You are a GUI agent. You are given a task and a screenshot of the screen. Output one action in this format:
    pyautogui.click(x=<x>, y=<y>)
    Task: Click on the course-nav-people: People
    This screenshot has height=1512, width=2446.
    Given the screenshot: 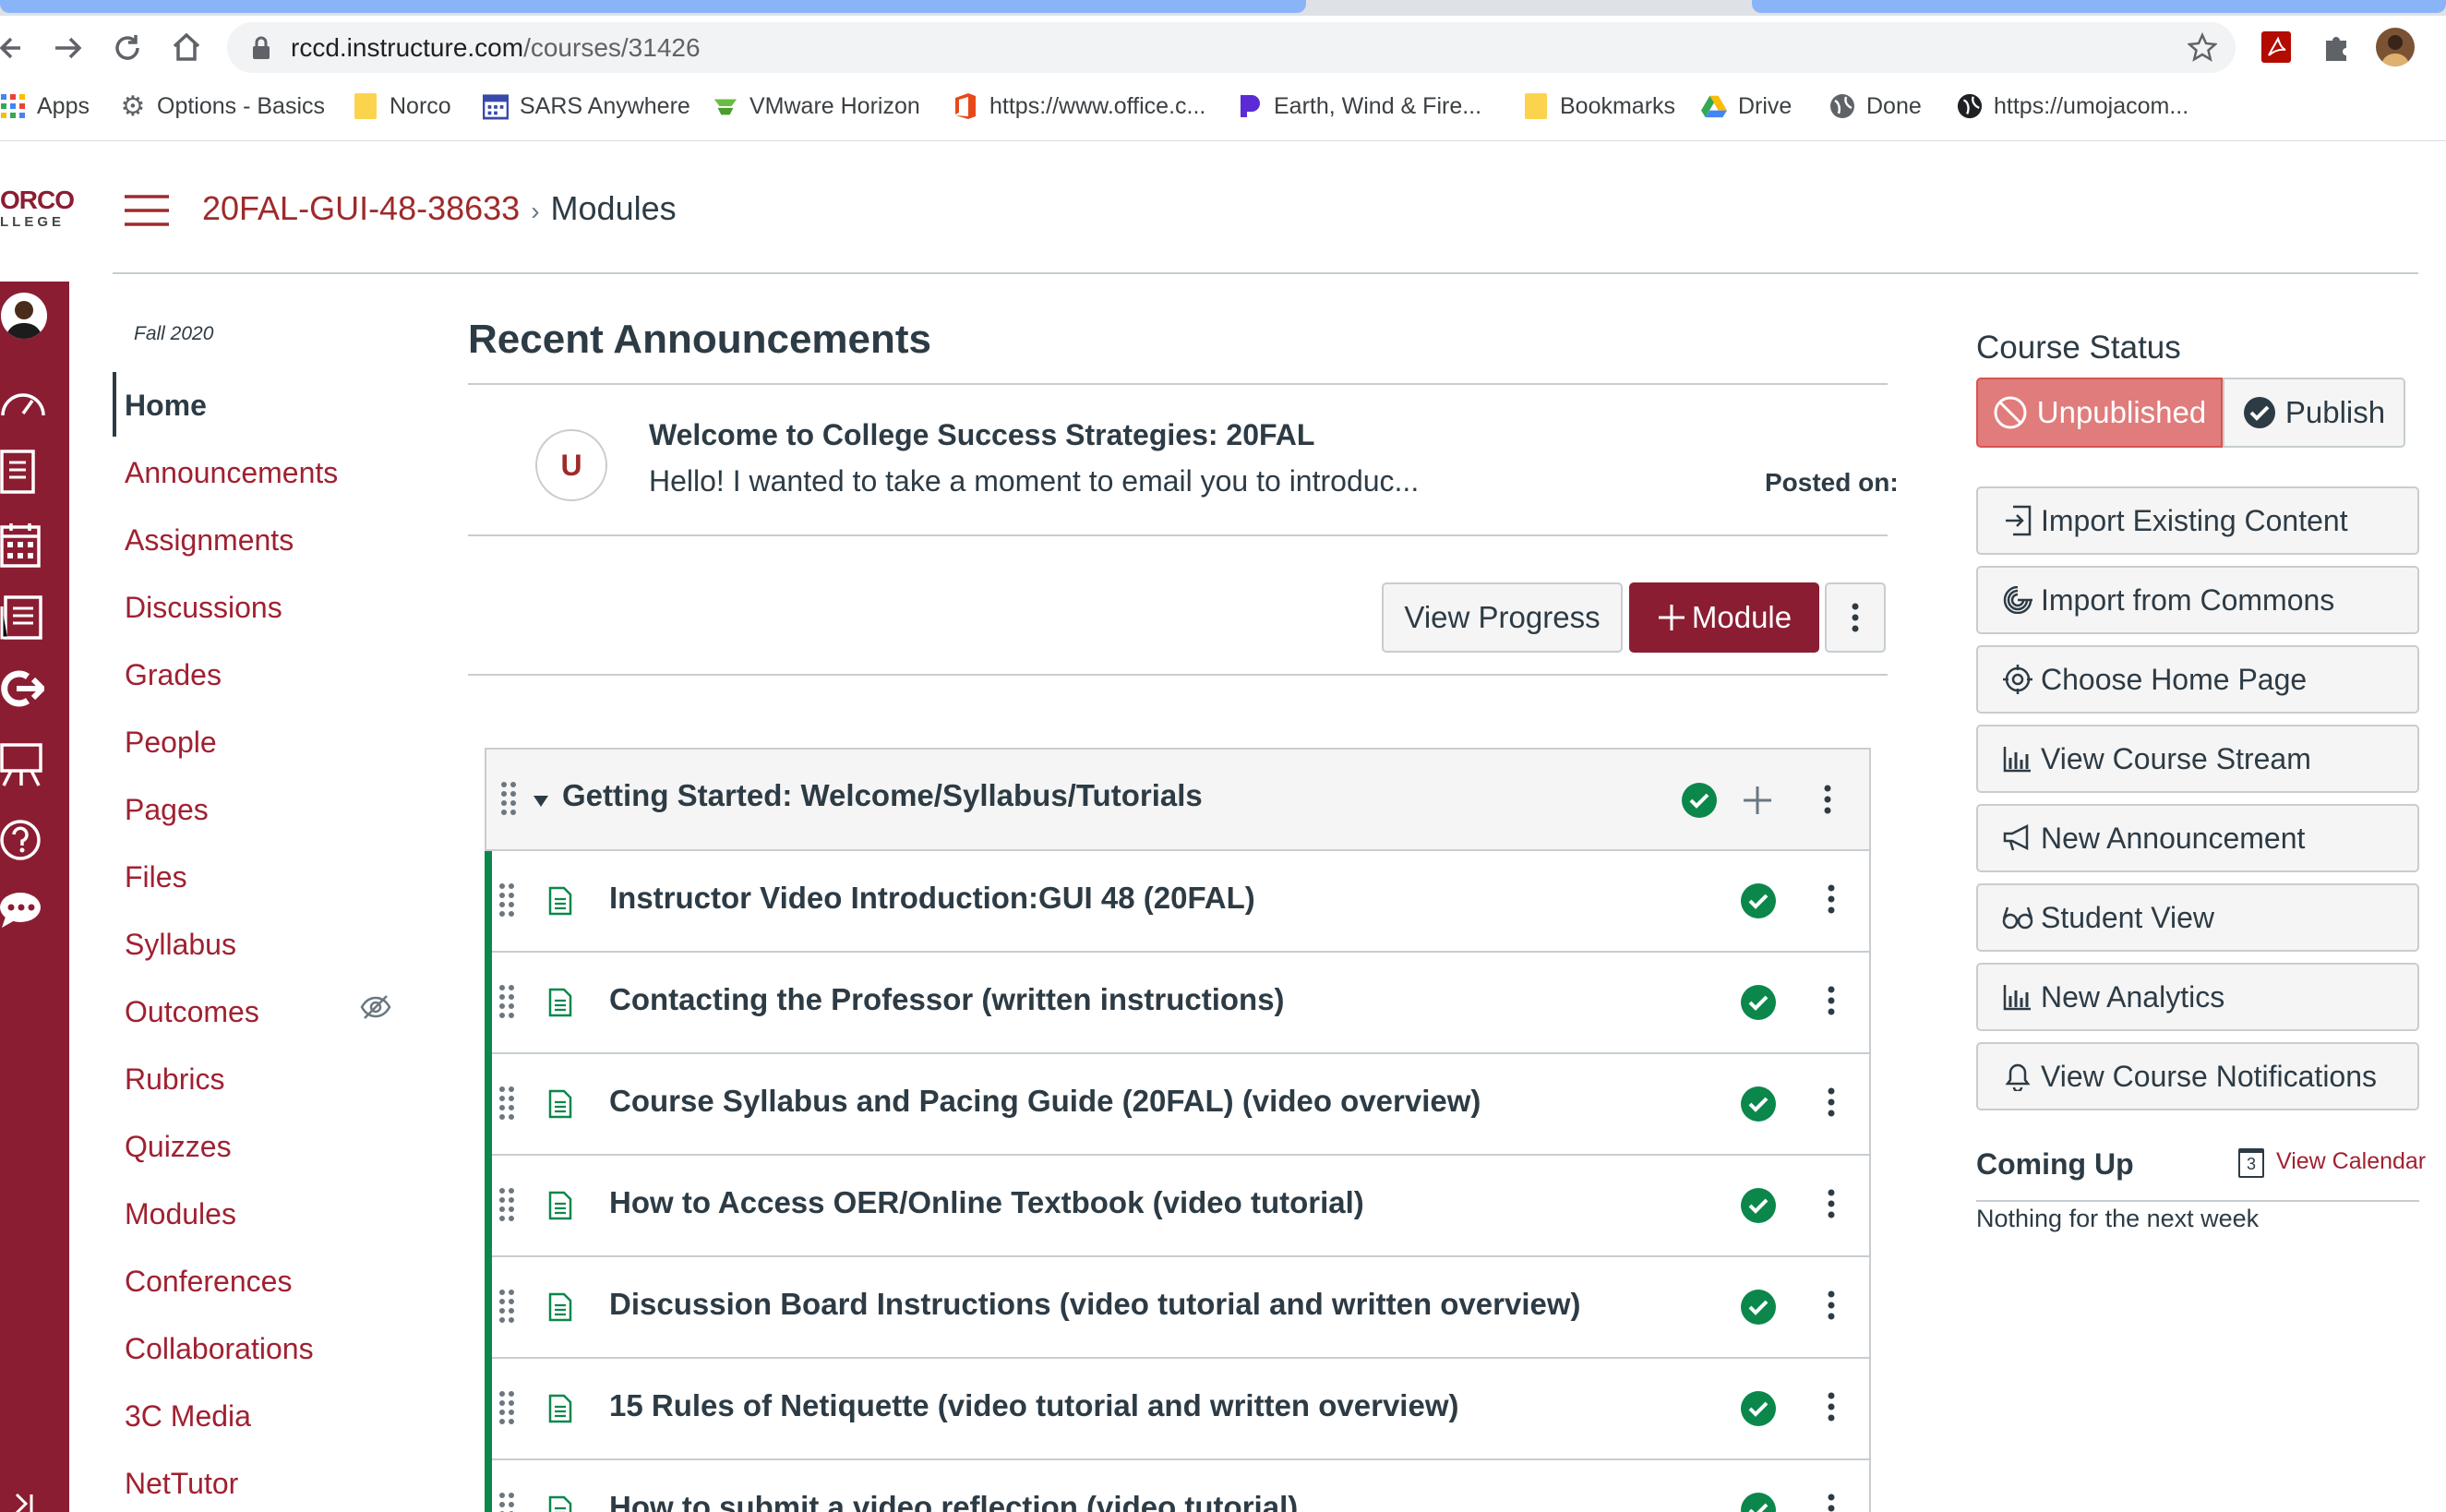 What is the action you would take?
    pyautogui.click(x=171, y=742)
    